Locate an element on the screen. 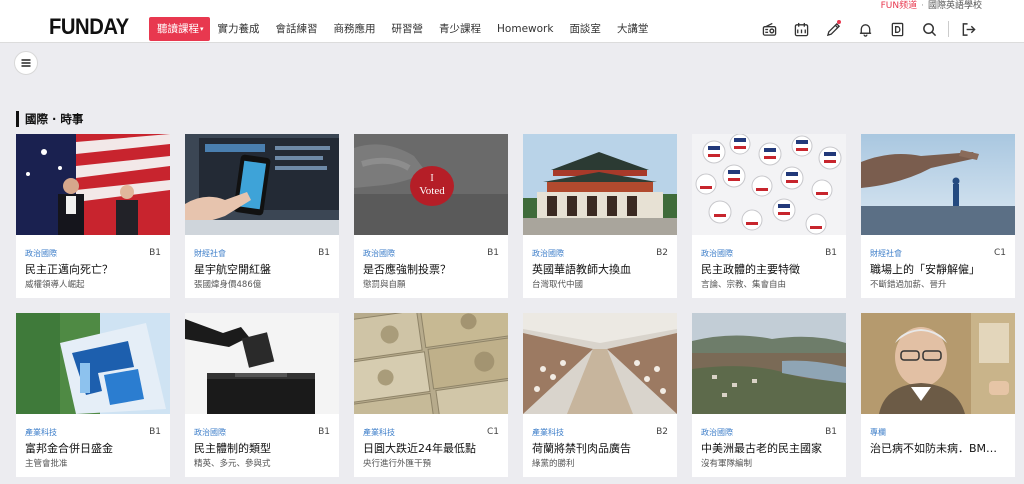  pencil-icon is located at coordinates (833, 29).